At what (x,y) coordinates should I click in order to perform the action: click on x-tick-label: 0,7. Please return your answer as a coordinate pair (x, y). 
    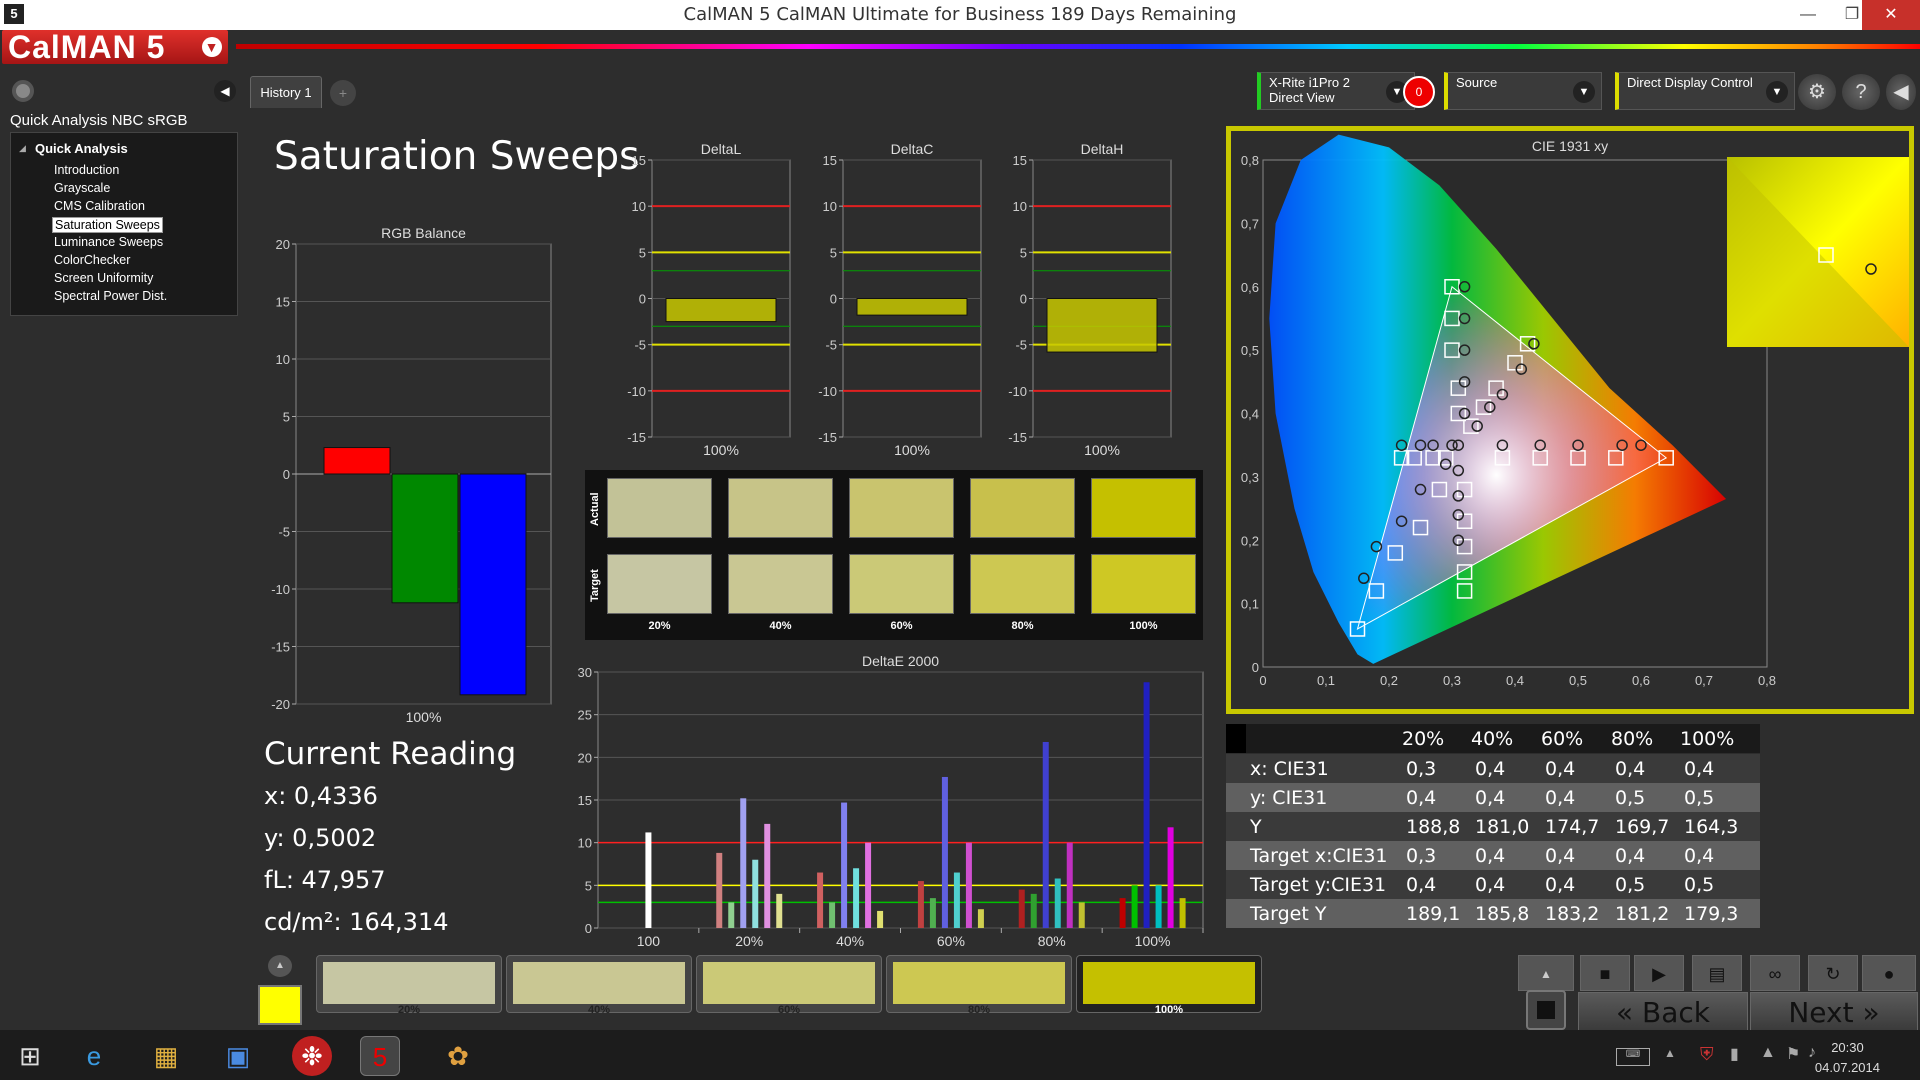
    Looking at the image, I should click on (1704, 680).